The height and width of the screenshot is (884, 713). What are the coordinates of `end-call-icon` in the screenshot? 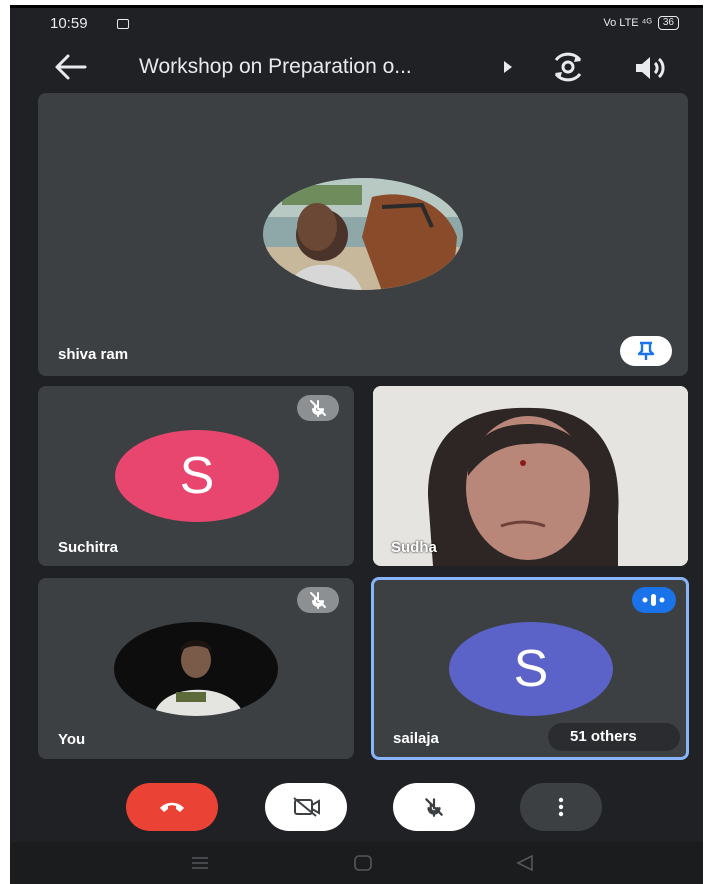 It's located at (172, 807).